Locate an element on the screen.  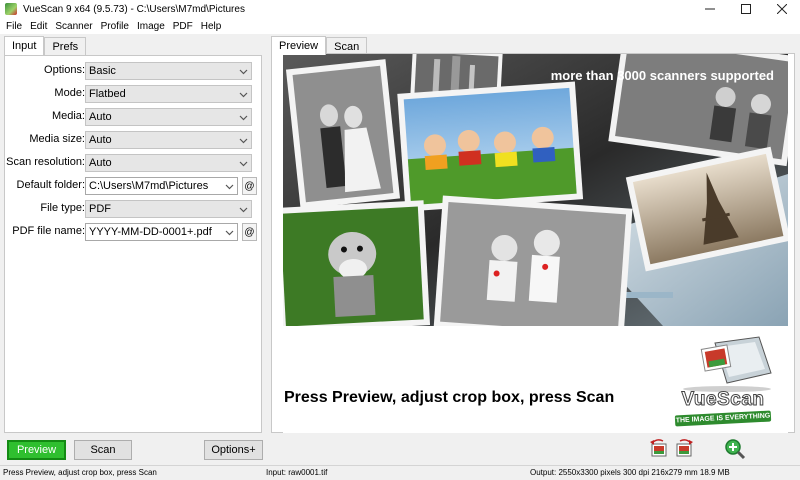
left-tab-strip: Input Prefs is located at coordinates (45, 45).